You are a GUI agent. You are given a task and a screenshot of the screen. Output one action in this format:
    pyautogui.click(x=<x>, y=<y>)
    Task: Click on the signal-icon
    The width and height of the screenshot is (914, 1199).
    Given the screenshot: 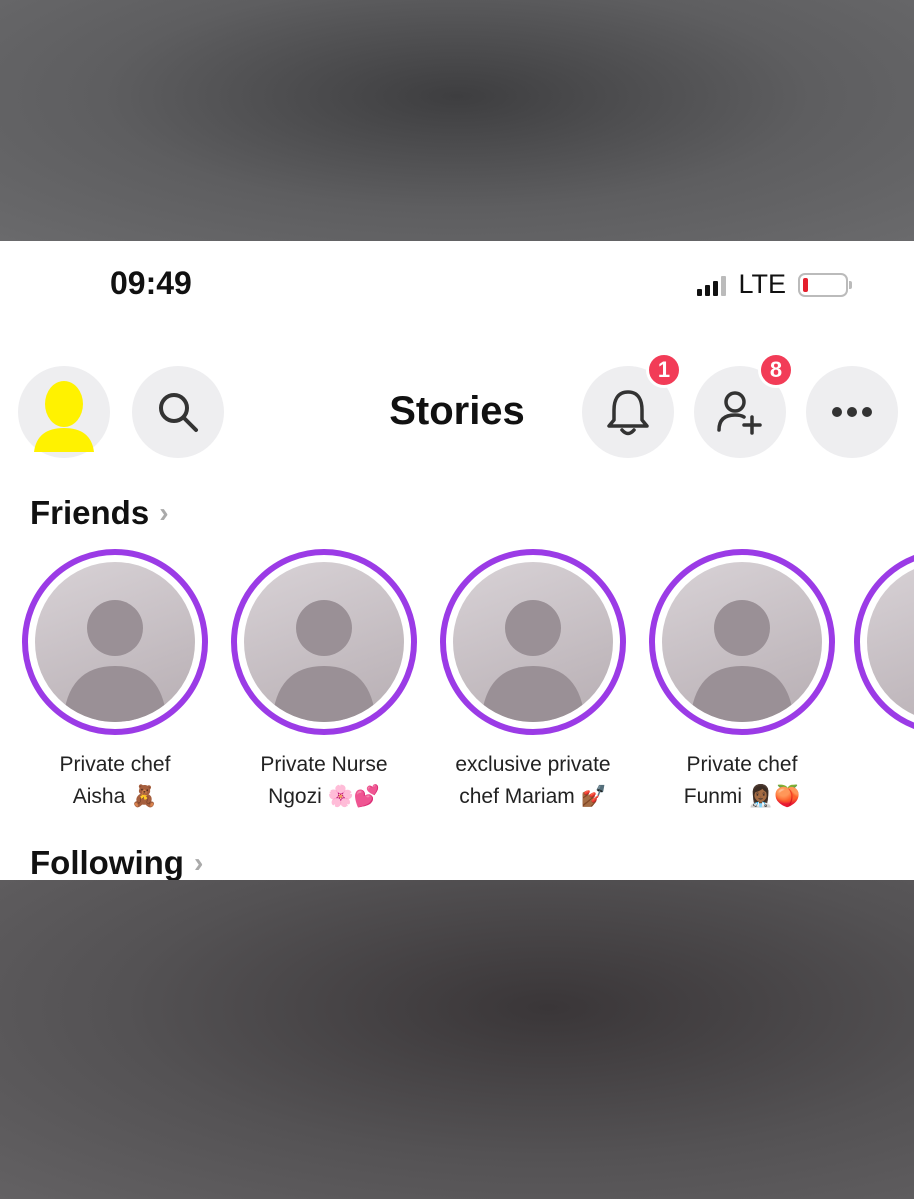 What is the action you would take?
    pyautogui.click(x=712, y=285)
    